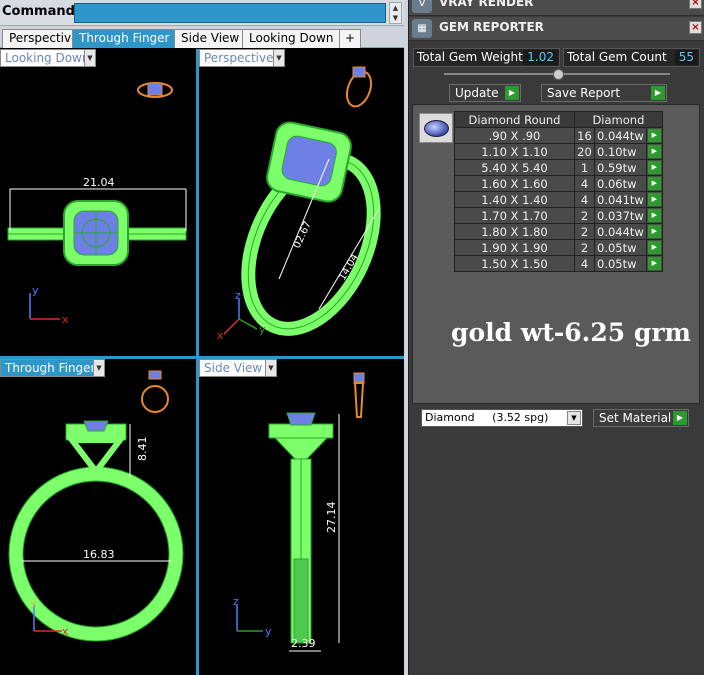  I want to click on update-button: Update ▶, so click(485, 93).